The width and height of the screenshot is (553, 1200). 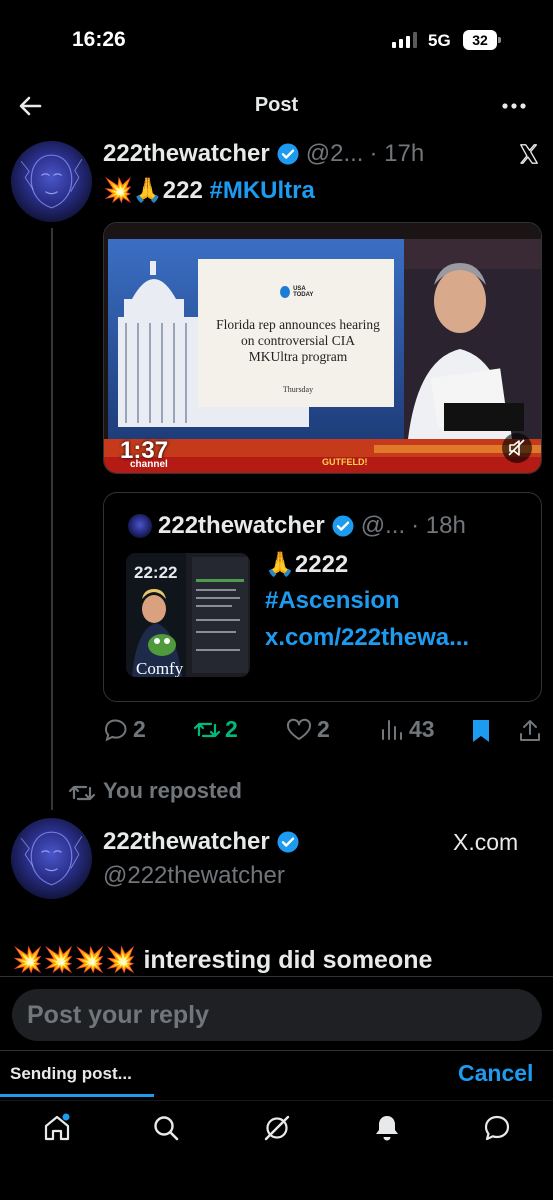 I want to click on second-post-prefix: 💥💥💥💥, so click(x=74, y=960).